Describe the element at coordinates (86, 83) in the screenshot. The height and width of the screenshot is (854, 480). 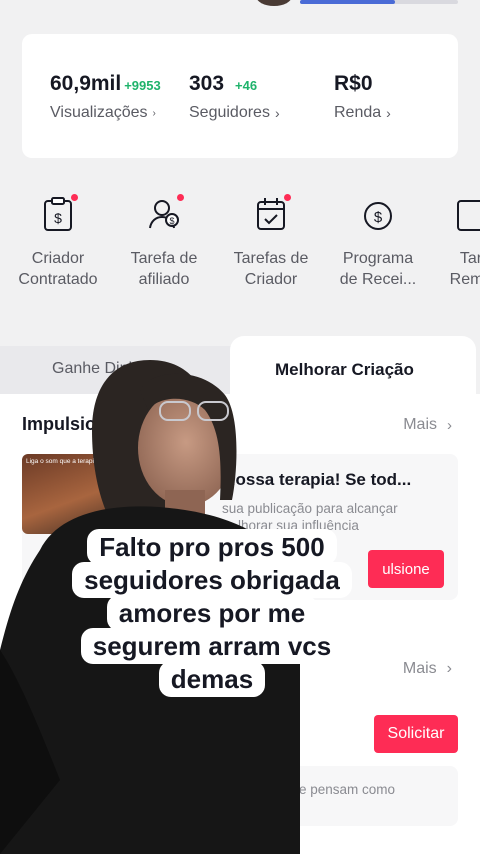
I see `views-value: 60,9mil` at that location.